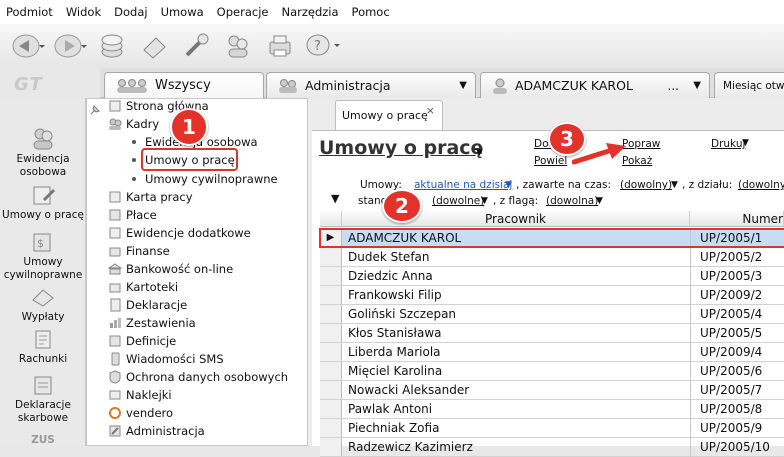 The image size is (784, 457). What do you see at coordinates (170, 269) in the screenshot?
I see `tree-item-bankowosc: Bankowość on-line` at bounding box center [170, 269].